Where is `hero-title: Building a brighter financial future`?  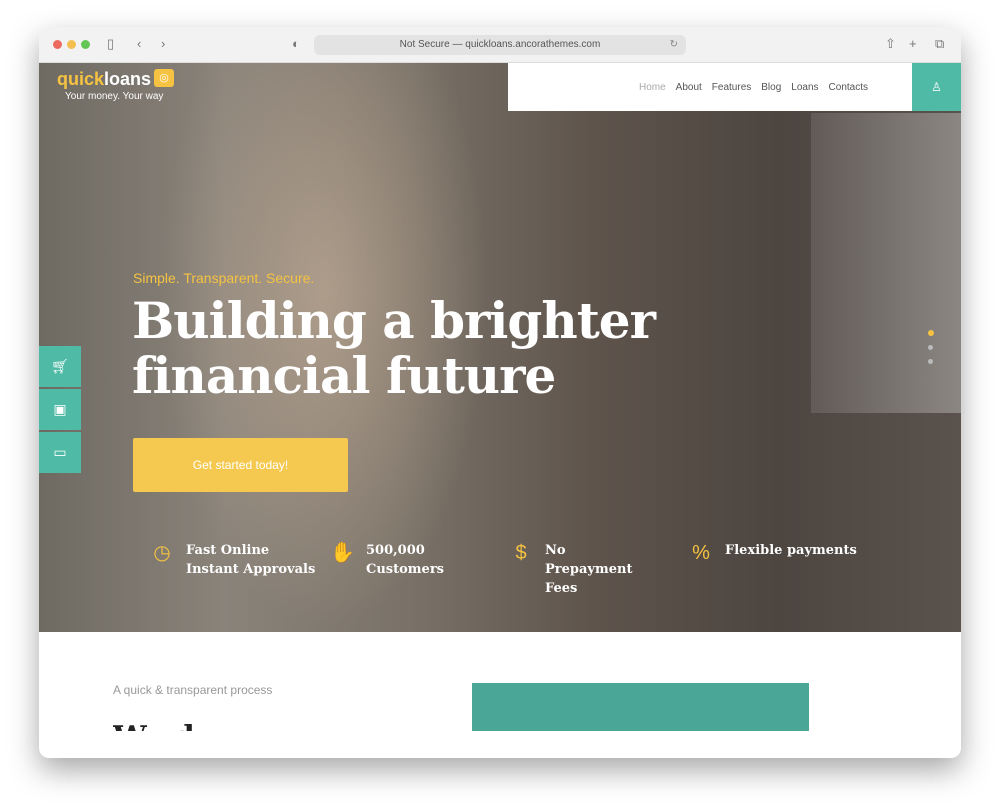
hero-title: Building a brighter financial future is located at coordinates (394, 348).